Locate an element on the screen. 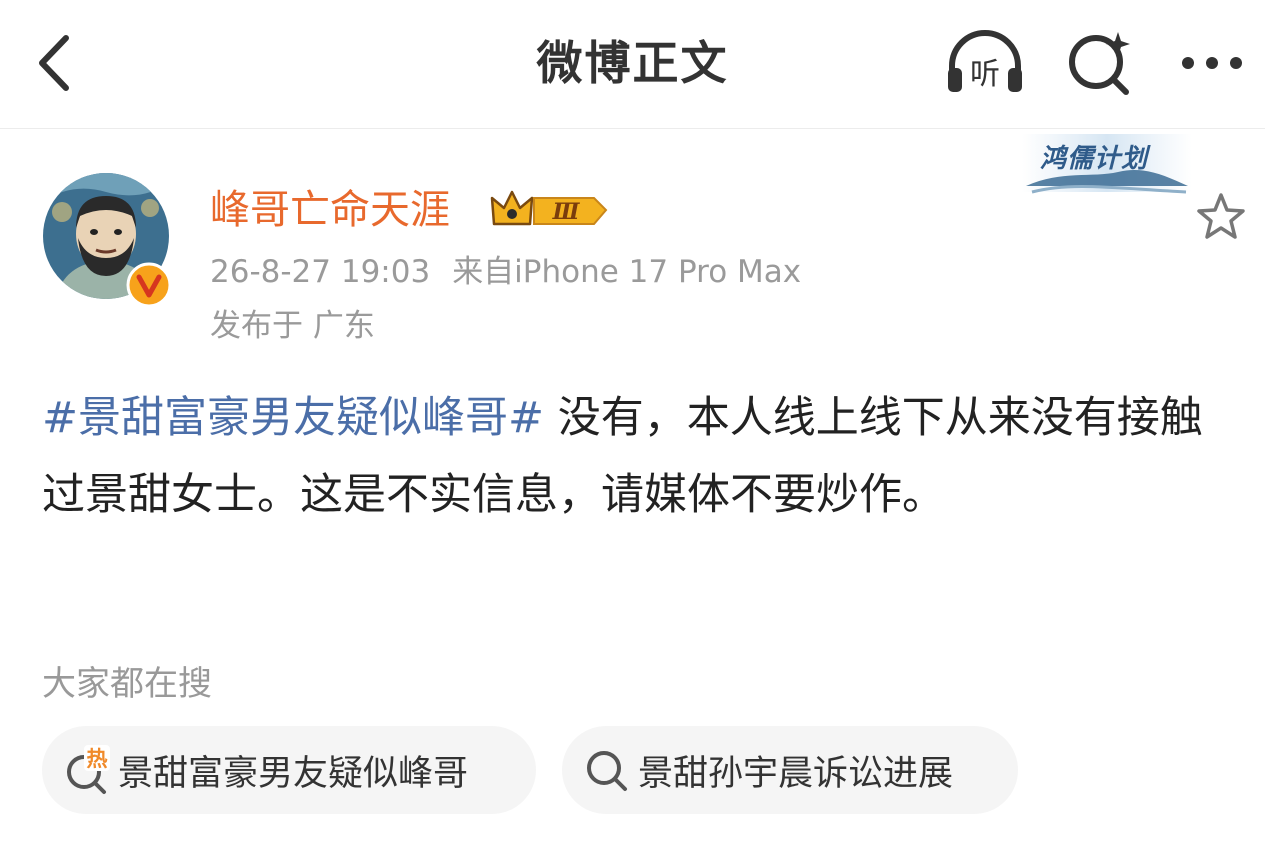 This screenshot has width=1265, height=866. more-button is located at coordinates (1217, 63).